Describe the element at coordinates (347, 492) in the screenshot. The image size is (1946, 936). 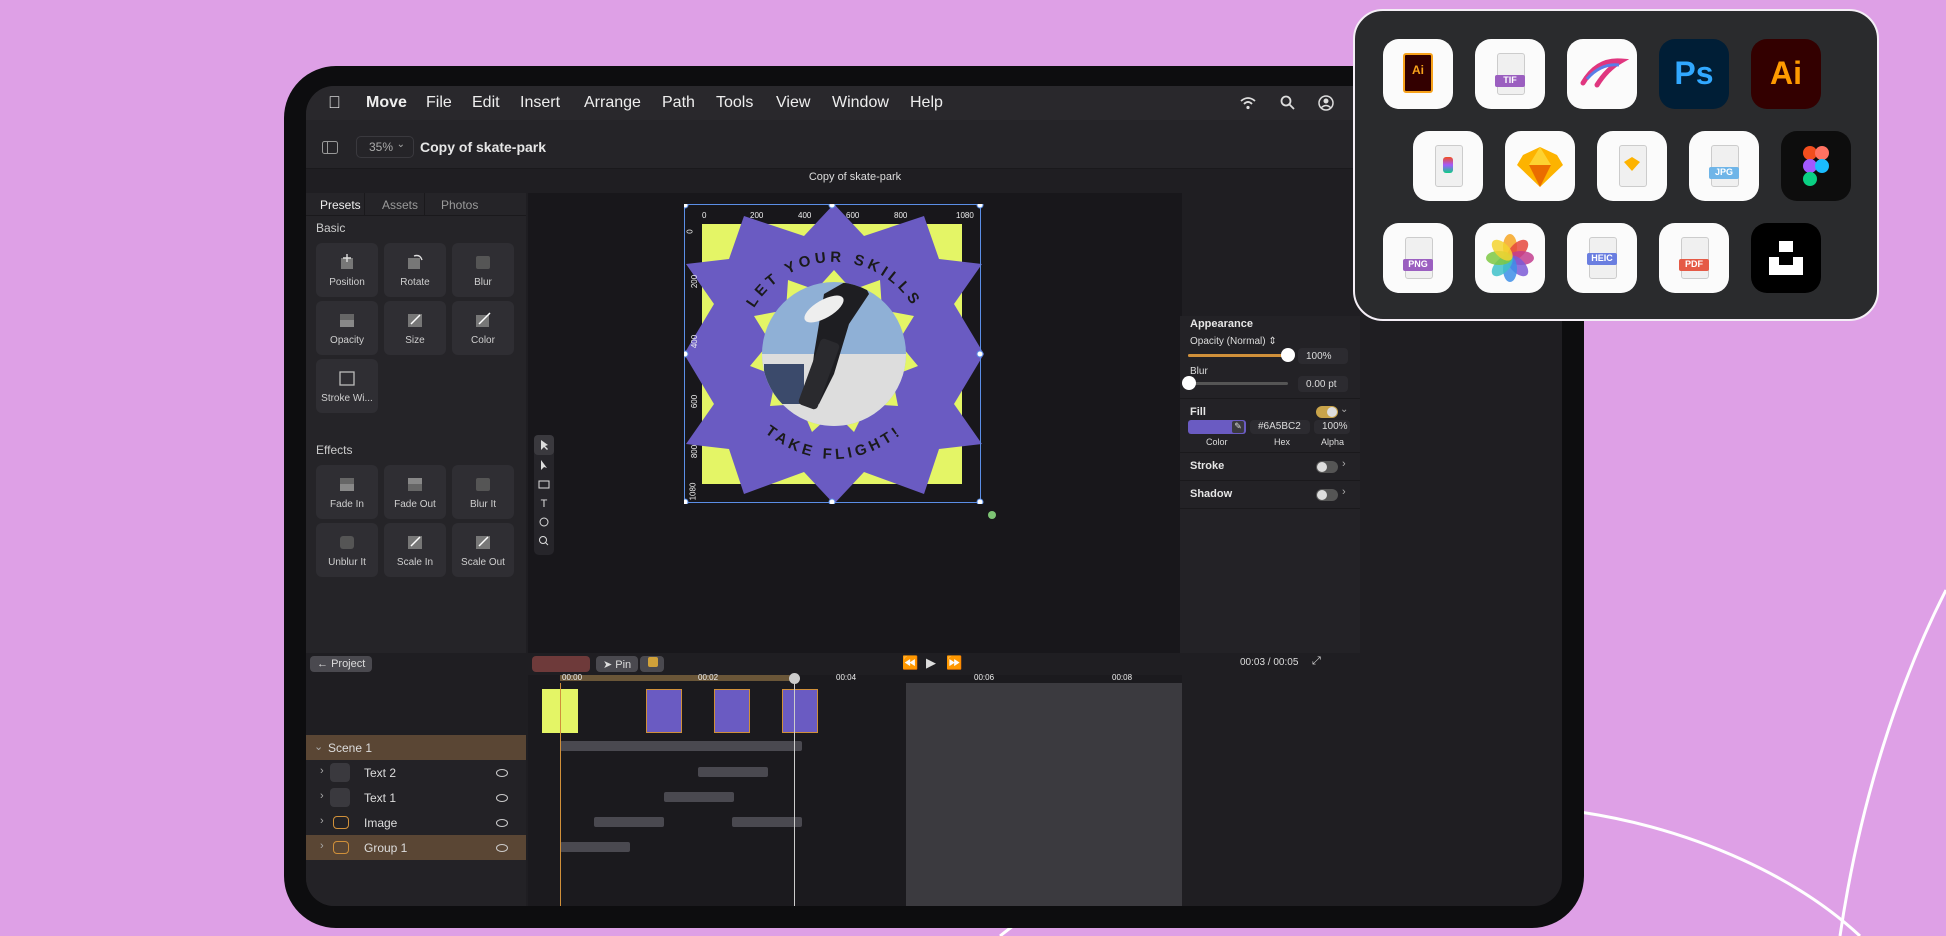
I see `effect-fade-in: Fade In` at that location.